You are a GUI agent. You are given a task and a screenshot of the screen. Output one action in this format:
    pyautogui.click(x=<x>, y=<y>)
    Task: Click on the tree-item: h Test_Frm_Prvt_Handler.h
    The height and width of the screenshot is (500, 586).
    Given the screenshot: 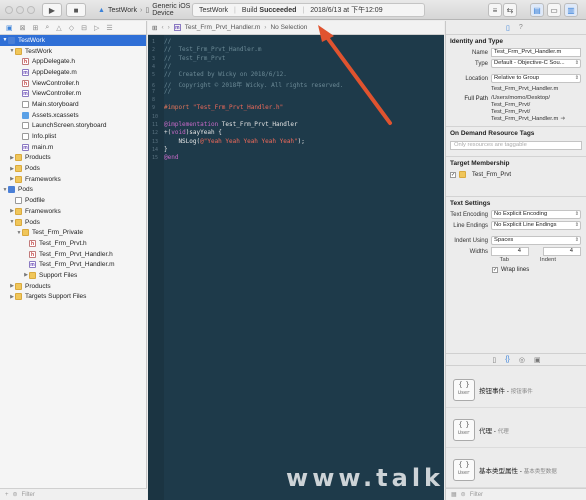 What is the action you would take?
    pyautogui.click(x=73, y=254)
    